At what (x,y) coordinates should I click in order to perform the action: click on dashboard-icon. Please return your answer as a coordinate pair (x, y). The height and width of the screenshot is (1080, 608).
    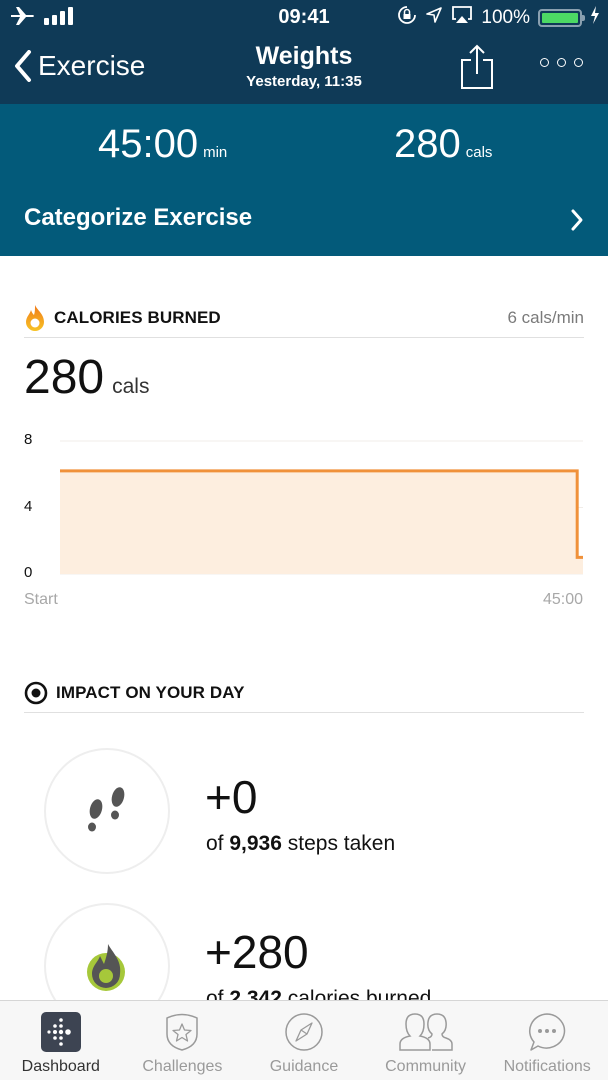
    Looking at the image, I should click on (60, 1032).